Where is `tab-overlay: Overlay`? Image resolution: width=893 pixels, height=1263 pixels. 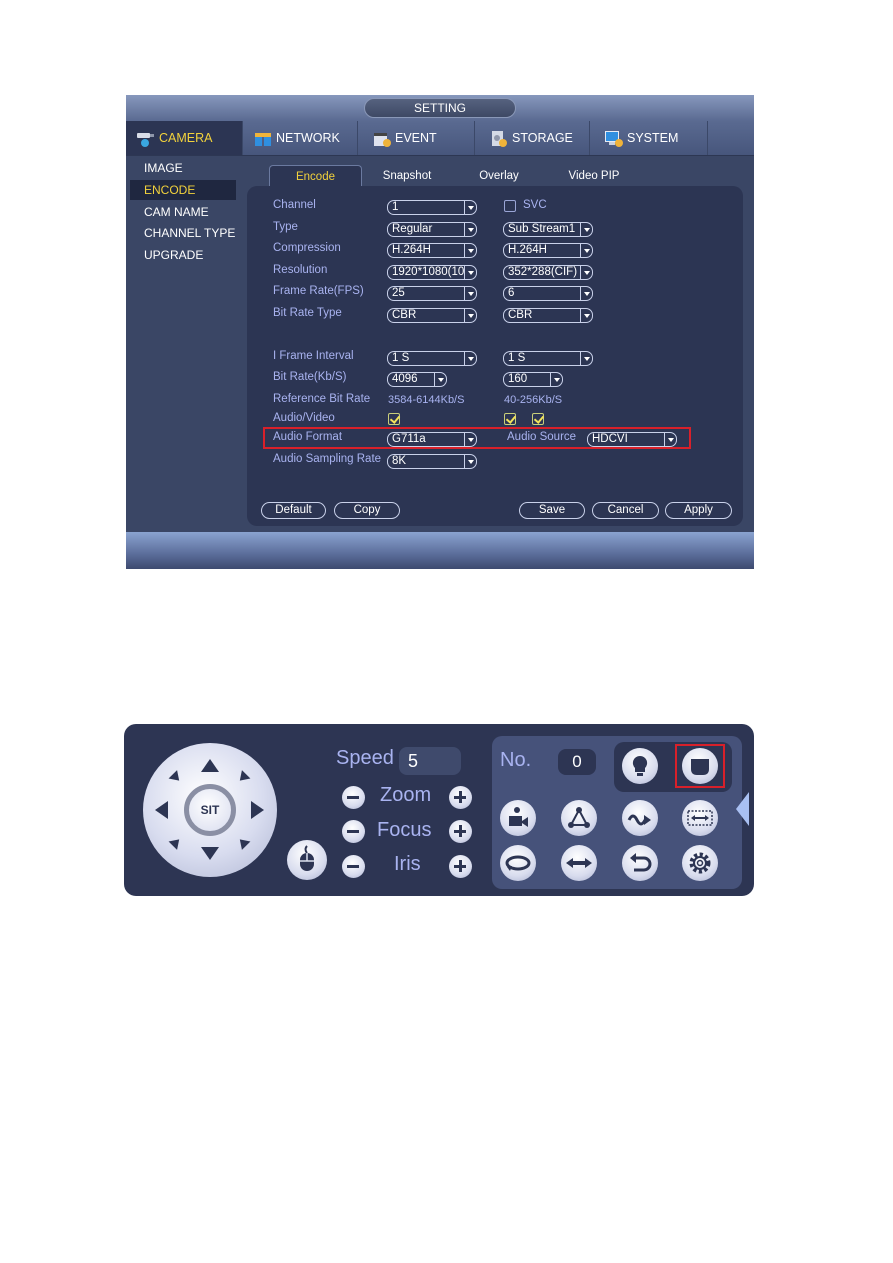 tab-overlay: Overlay is located at coordinates (499, 176).